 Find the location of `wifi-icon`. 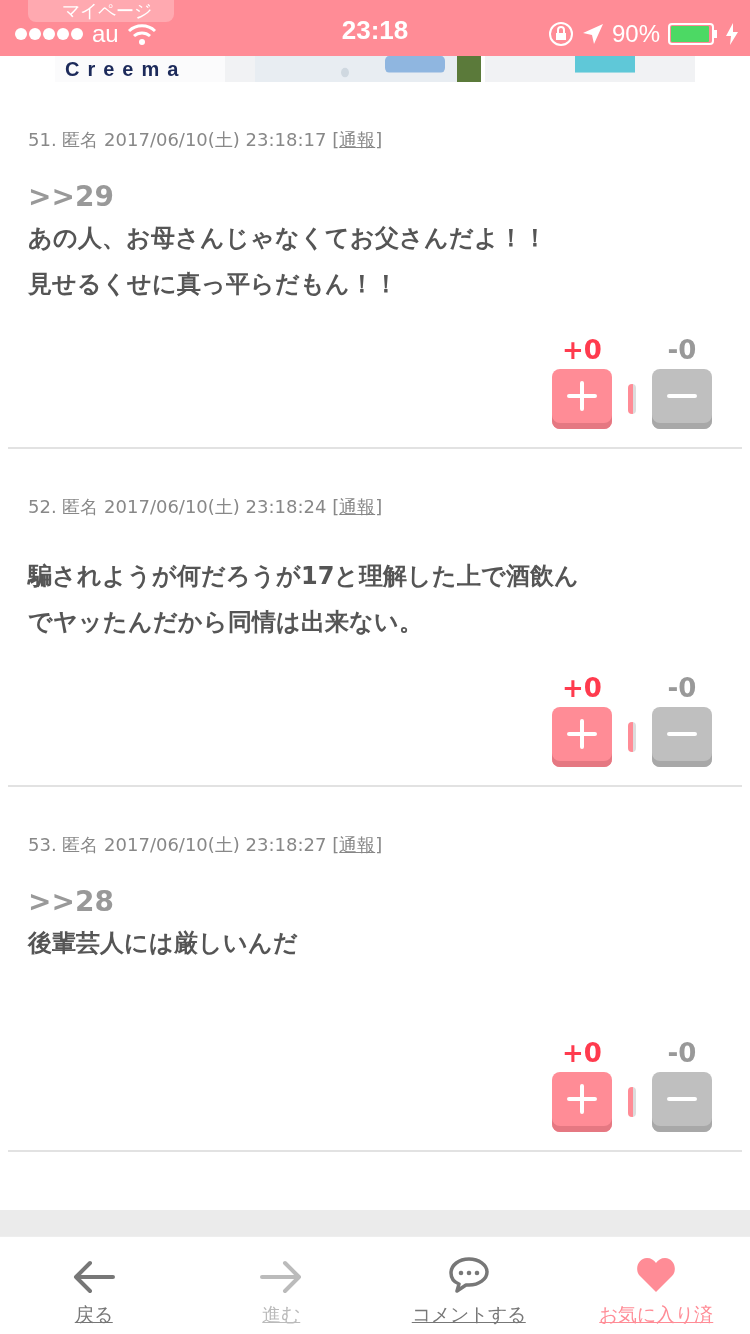

wifi-icon is located at coordinates (141, 34).